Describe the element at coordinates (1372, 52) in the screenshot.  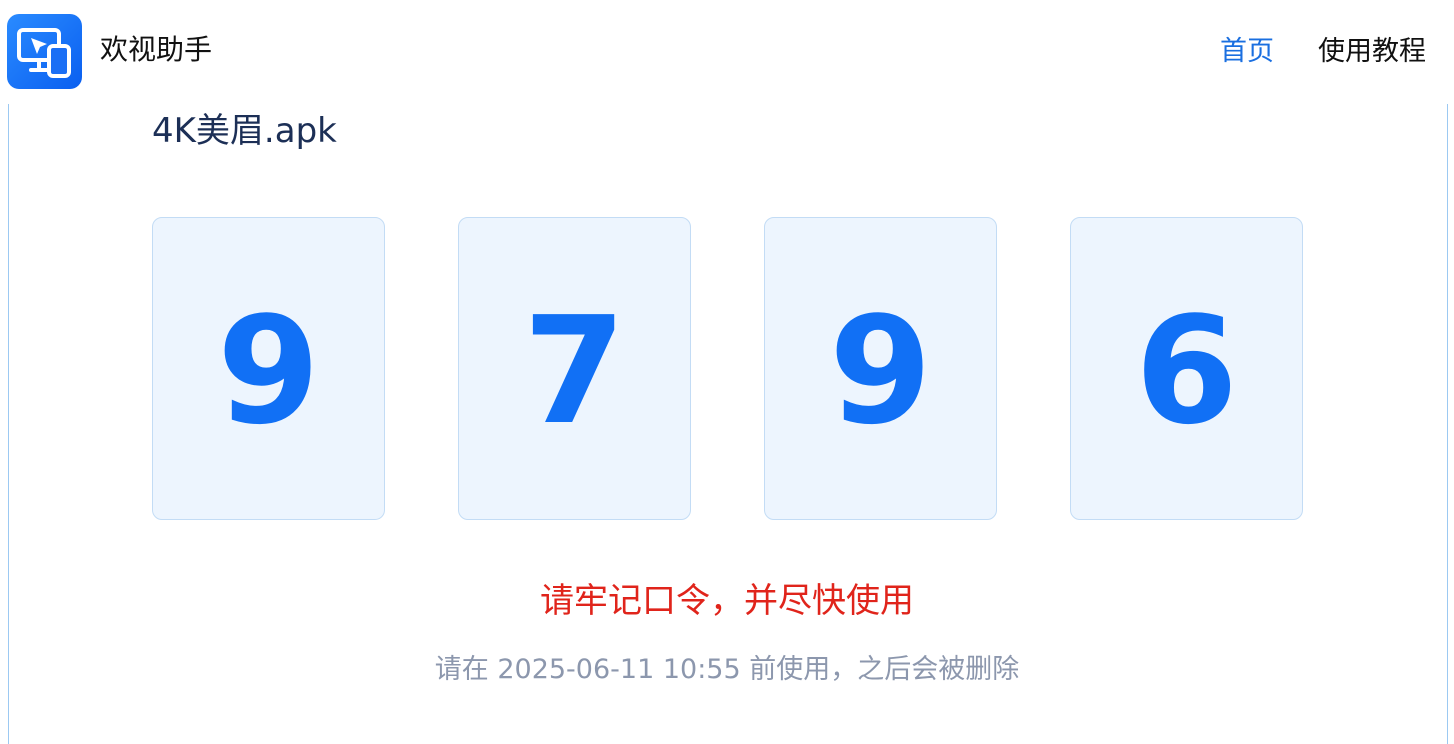
I see `nav-tutorial-link: 使用教程` at that location.